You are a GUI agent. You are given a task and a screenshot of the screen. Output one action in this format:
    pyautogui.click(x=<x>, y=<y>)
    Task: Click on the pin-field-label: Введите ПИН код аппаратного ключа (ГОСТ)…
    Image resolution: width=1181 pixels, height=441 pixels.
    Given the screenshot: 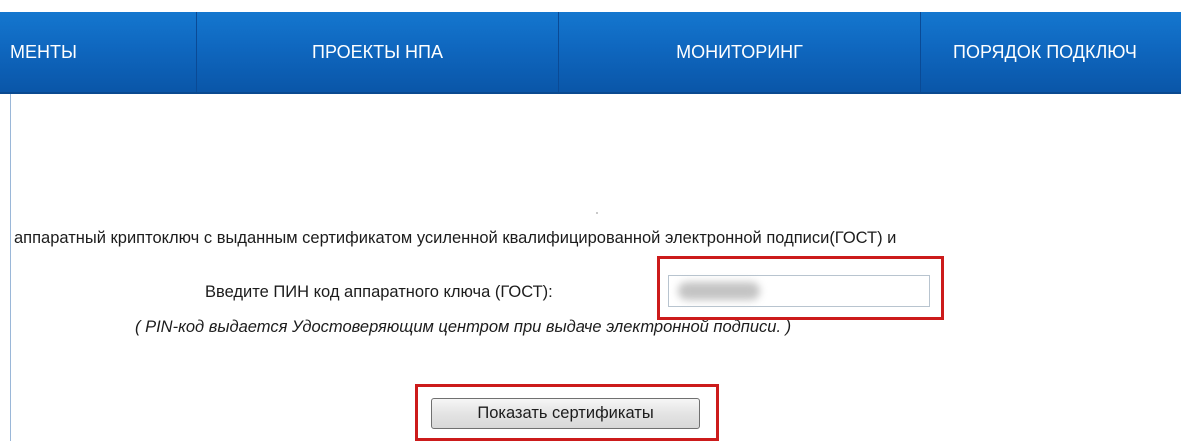 What is the action you would take?
    pyautogui.click(x=379, y=292)
    